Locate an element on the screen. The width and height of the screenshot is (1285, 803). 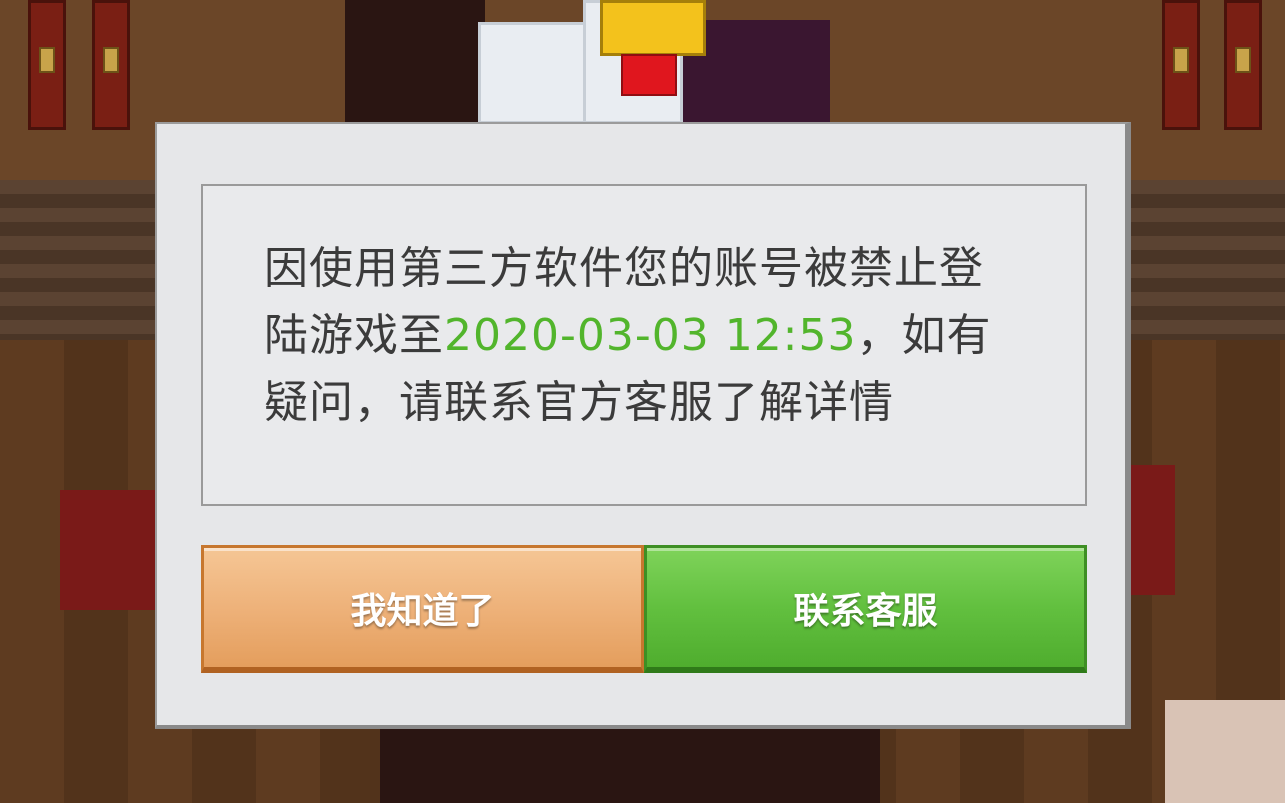
ban-until-datetime: 2020-03-03 12:53 is located at coordinates (650, 335).